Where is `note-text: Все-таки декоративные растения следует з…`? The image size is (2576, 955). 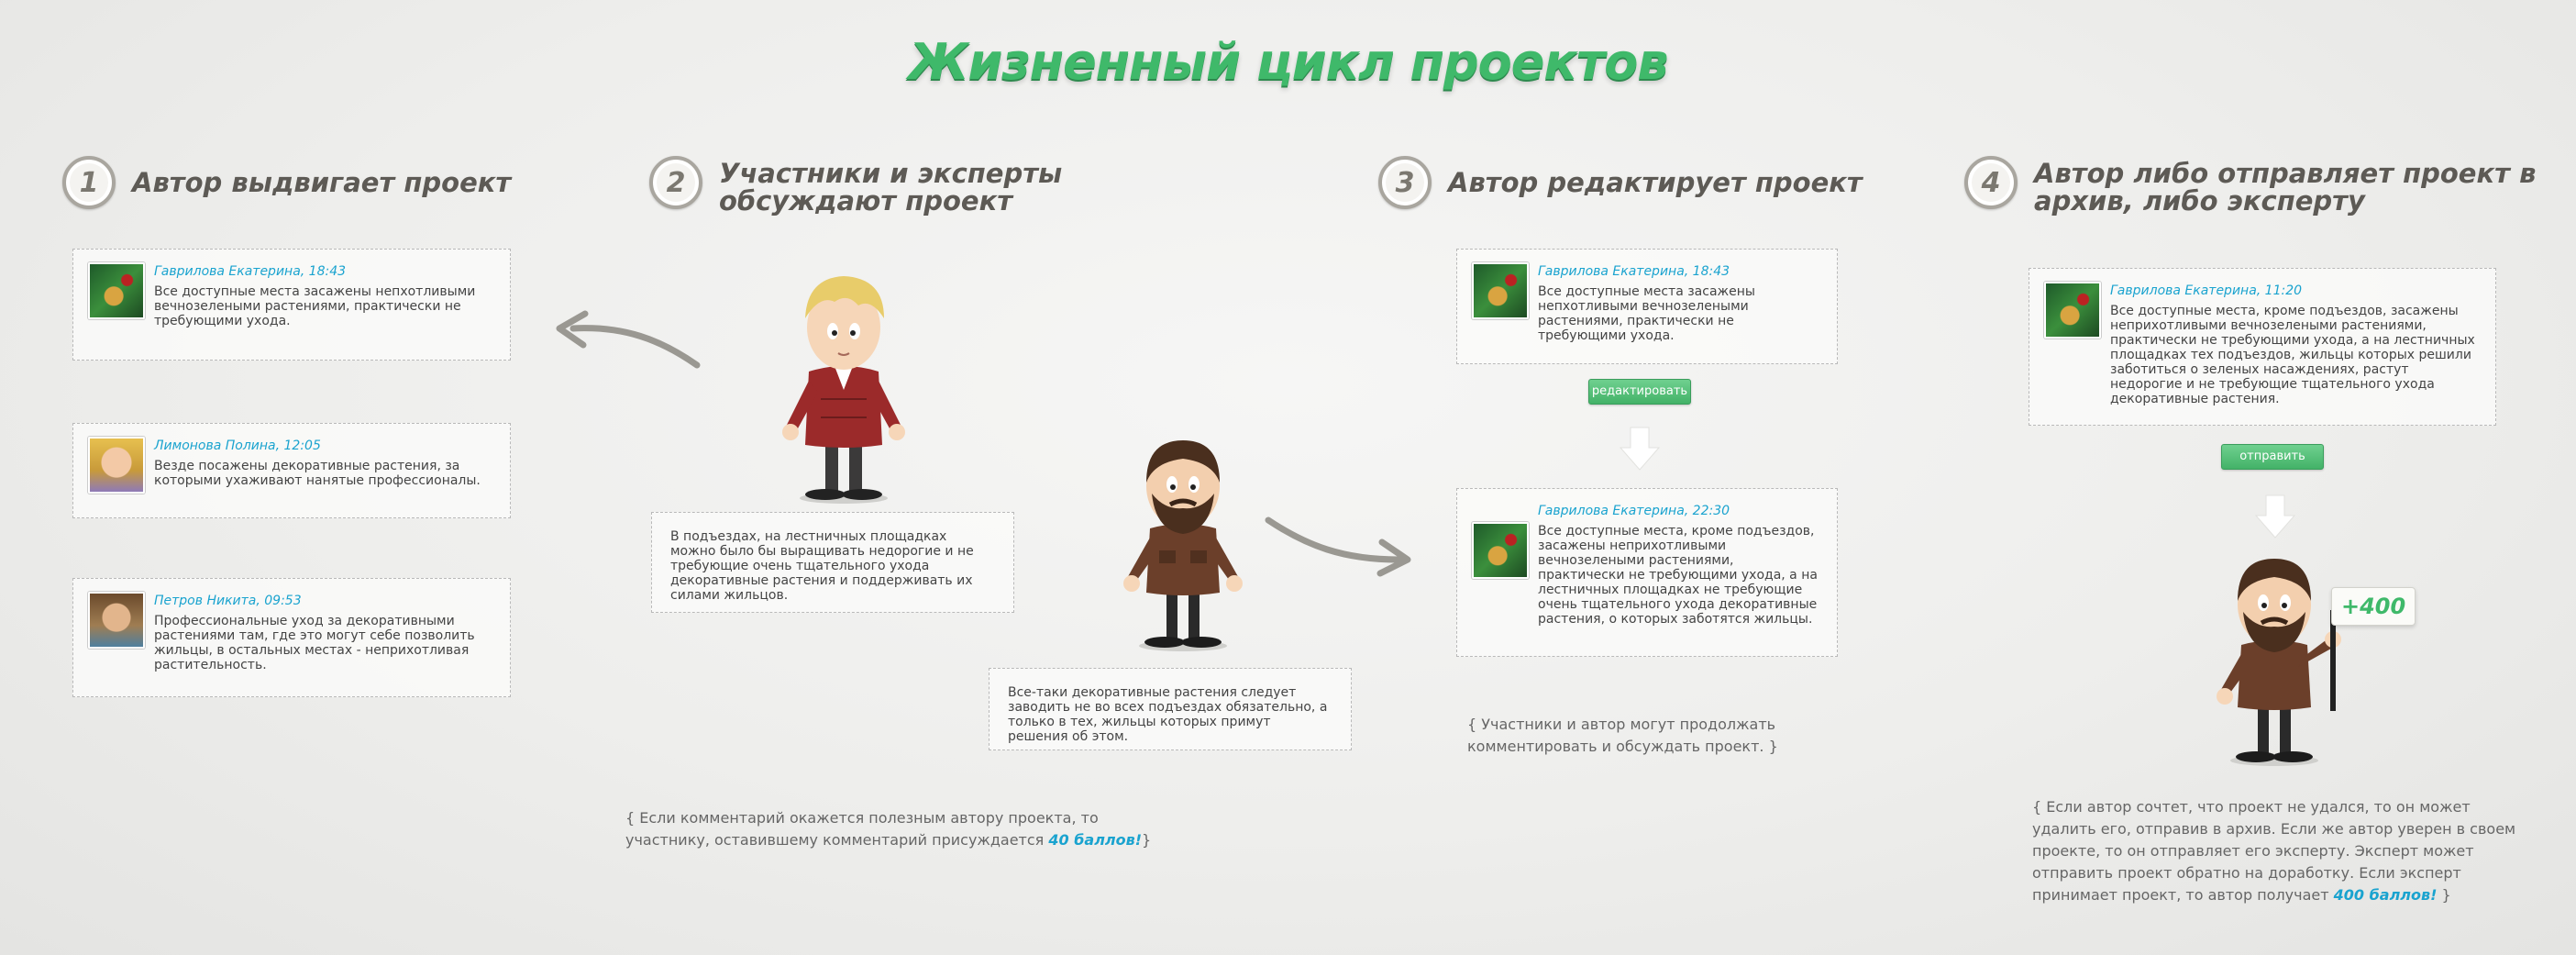
note-text: Все-таки декоративные растения следует з… is located at coordinates (1168, 714).